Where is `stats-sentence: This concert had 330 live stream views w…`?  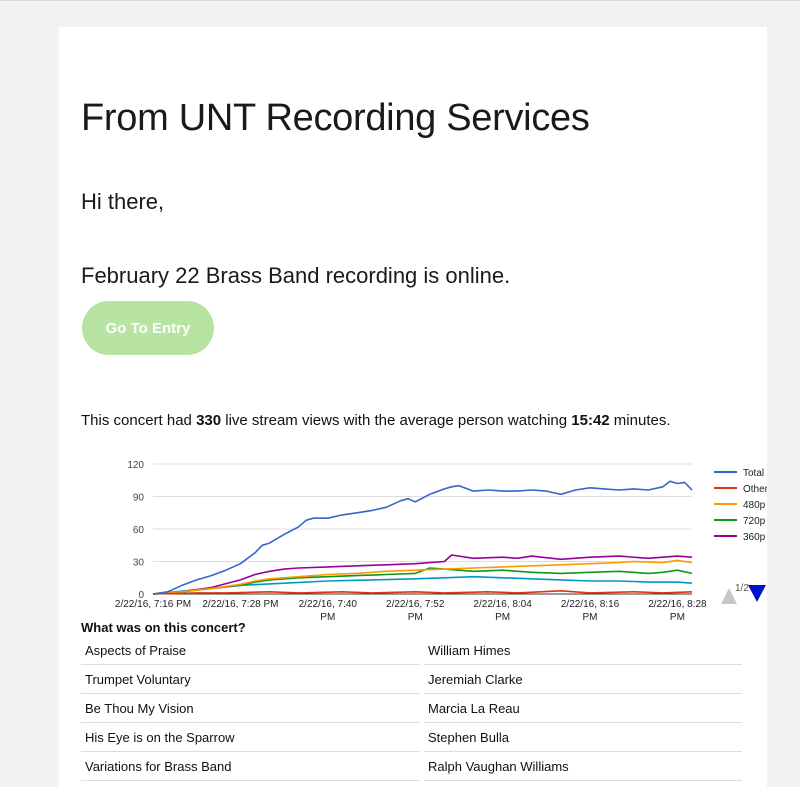
stats-sentence: This concert had 330 live stream views w… is located at coordinates (376, 420).